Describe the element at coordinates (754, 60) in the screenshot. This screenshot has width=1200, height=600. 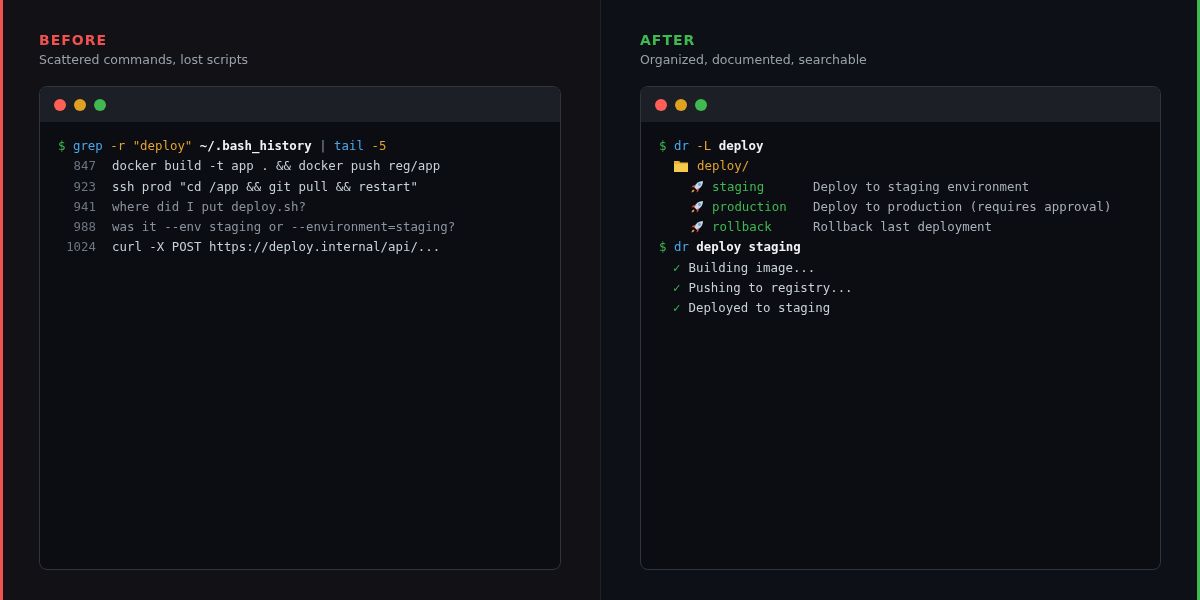
I see `section-subtitle: Organized, documented, searchable` at that location.